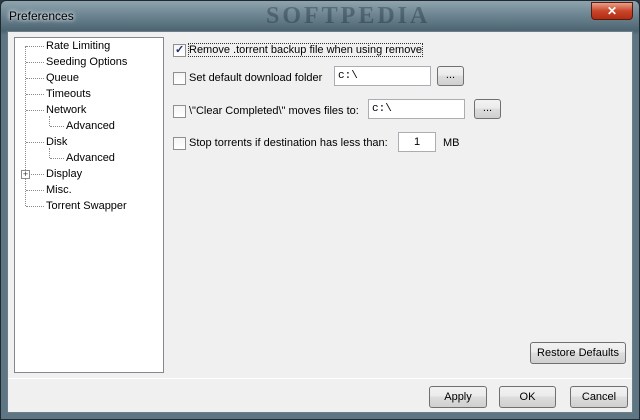  What do you see at coordinates (66, 110) in the screenshot?
I see `tree-item-network: Network` at bounding box center [66, 110].